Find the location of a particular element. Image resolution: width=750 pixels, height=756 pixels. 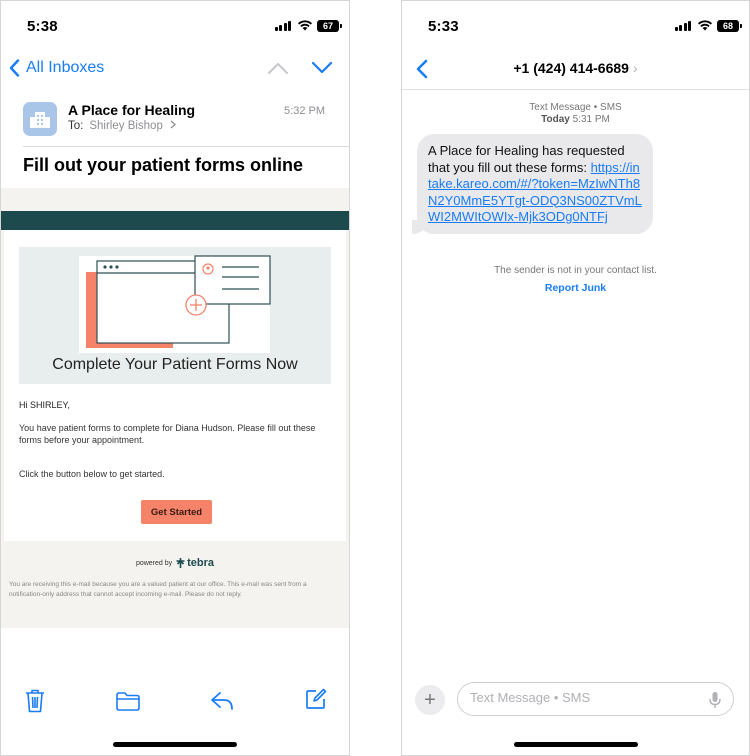

message-timestamp: Today 5:31 PM is located at coordinates (575, 119).